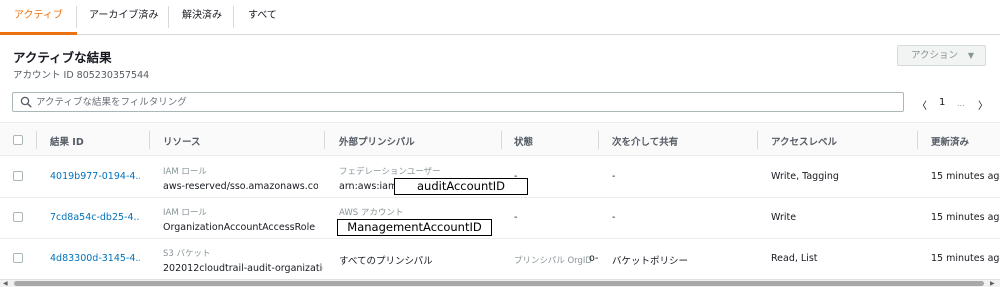 The height and width of the screenshot is (287, 1000). Describe the element at coordinates (262, 17) in the screenshot. I see `tab-all: すべて` at that location.